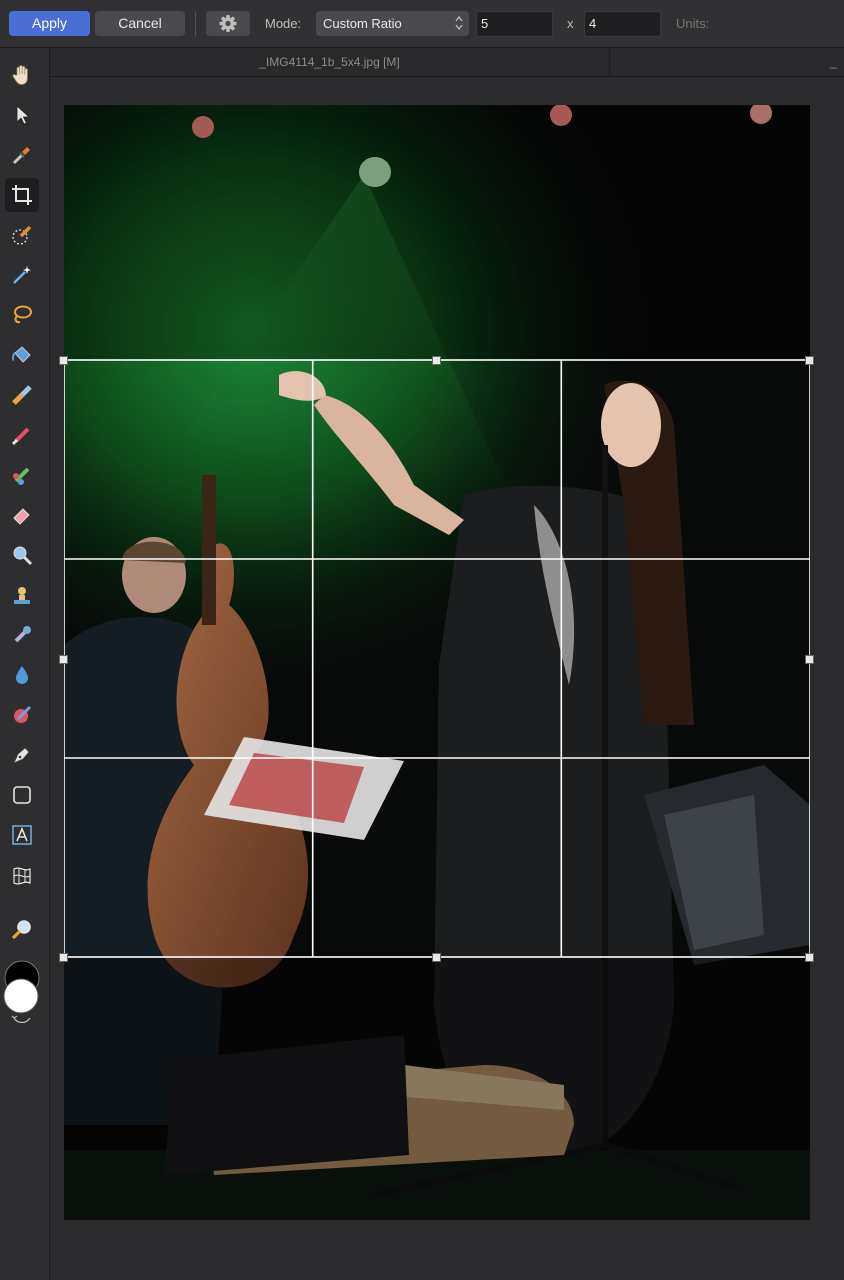  I want to click on paint-brush-tool, so click(22, 435).